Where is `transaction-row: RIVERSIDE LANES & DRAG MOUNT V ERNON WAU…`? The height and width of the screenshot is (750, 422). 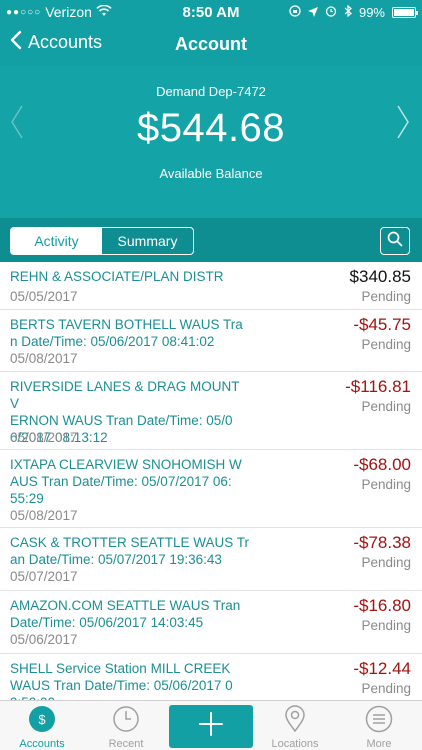 transaction-row: RIVERSIDE LANES & DRAG MOUNT V ERNON WAU… is located at coordinates (211, 411).